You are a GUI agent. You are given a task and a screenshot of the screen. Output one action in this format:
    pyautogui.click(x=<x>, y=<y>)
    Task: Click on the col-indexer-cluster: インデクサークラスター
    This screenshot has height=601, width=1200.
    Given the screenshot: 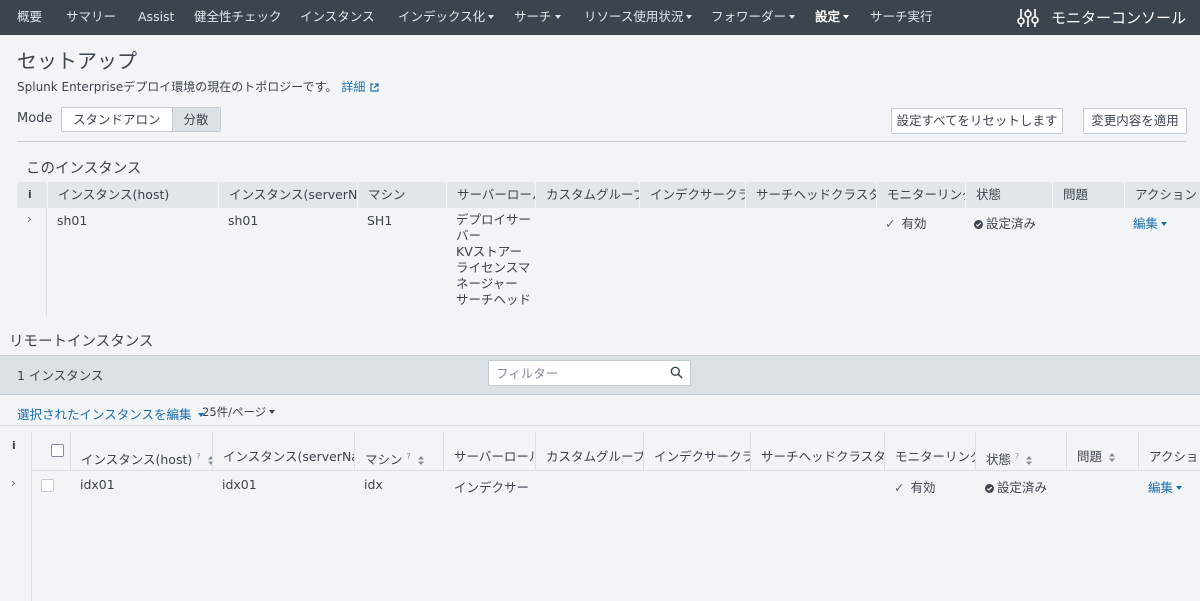 What is the action you would take?
    pyautogui.click(x=696, y=451)
    